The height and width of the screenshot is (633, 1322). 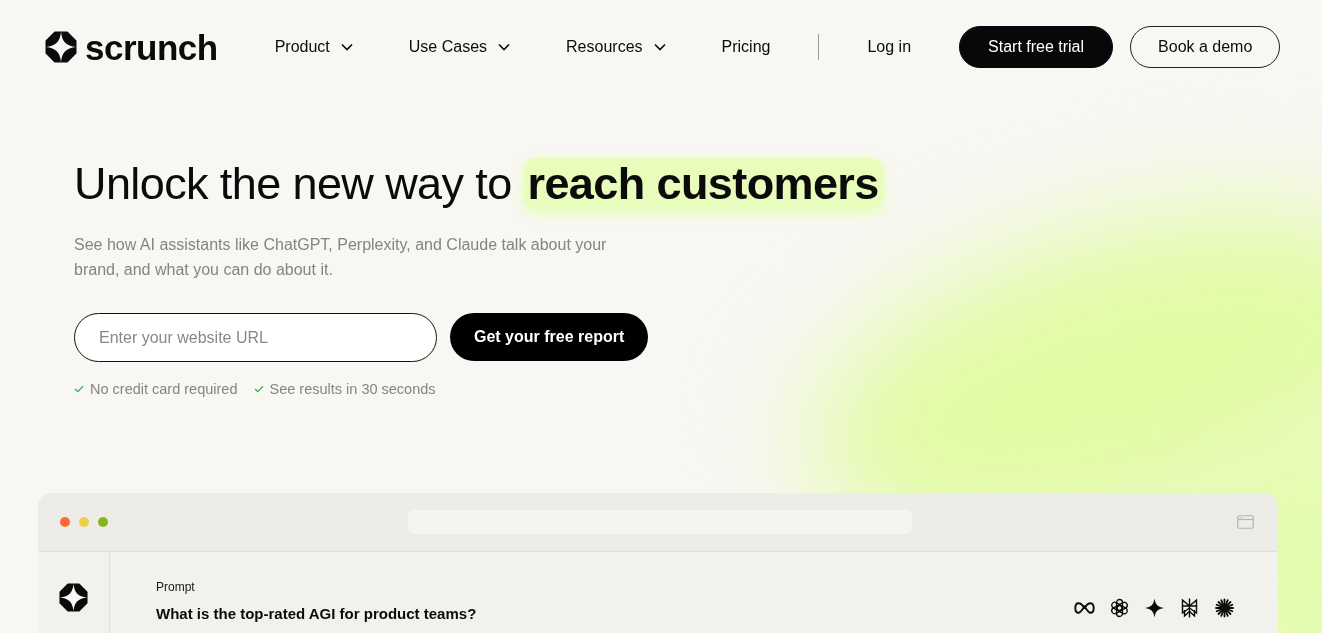 I want to click on prompt-text: What is the top-rated AGI for product teams?, so click(x=316, y=614).